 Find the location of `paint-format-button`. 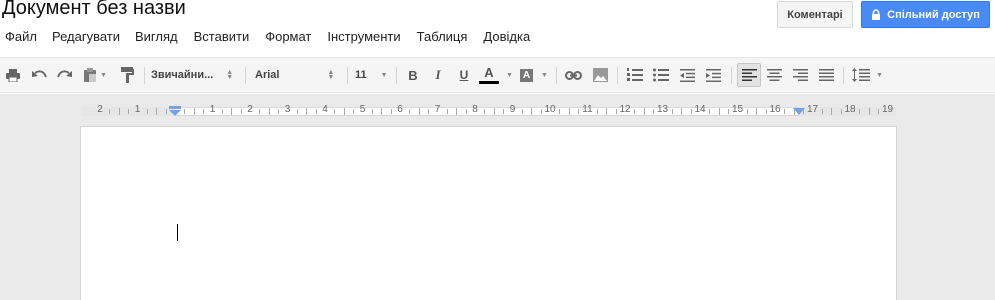

paint-format-button is located at coordinates (127, 75).